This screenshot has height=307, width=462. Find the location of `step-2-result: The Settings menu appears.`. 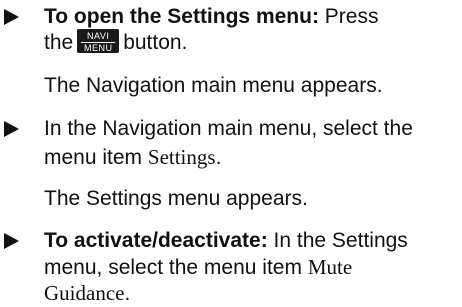

step-2-result: The Settings menu appears. is located at coordinates (176, 198).